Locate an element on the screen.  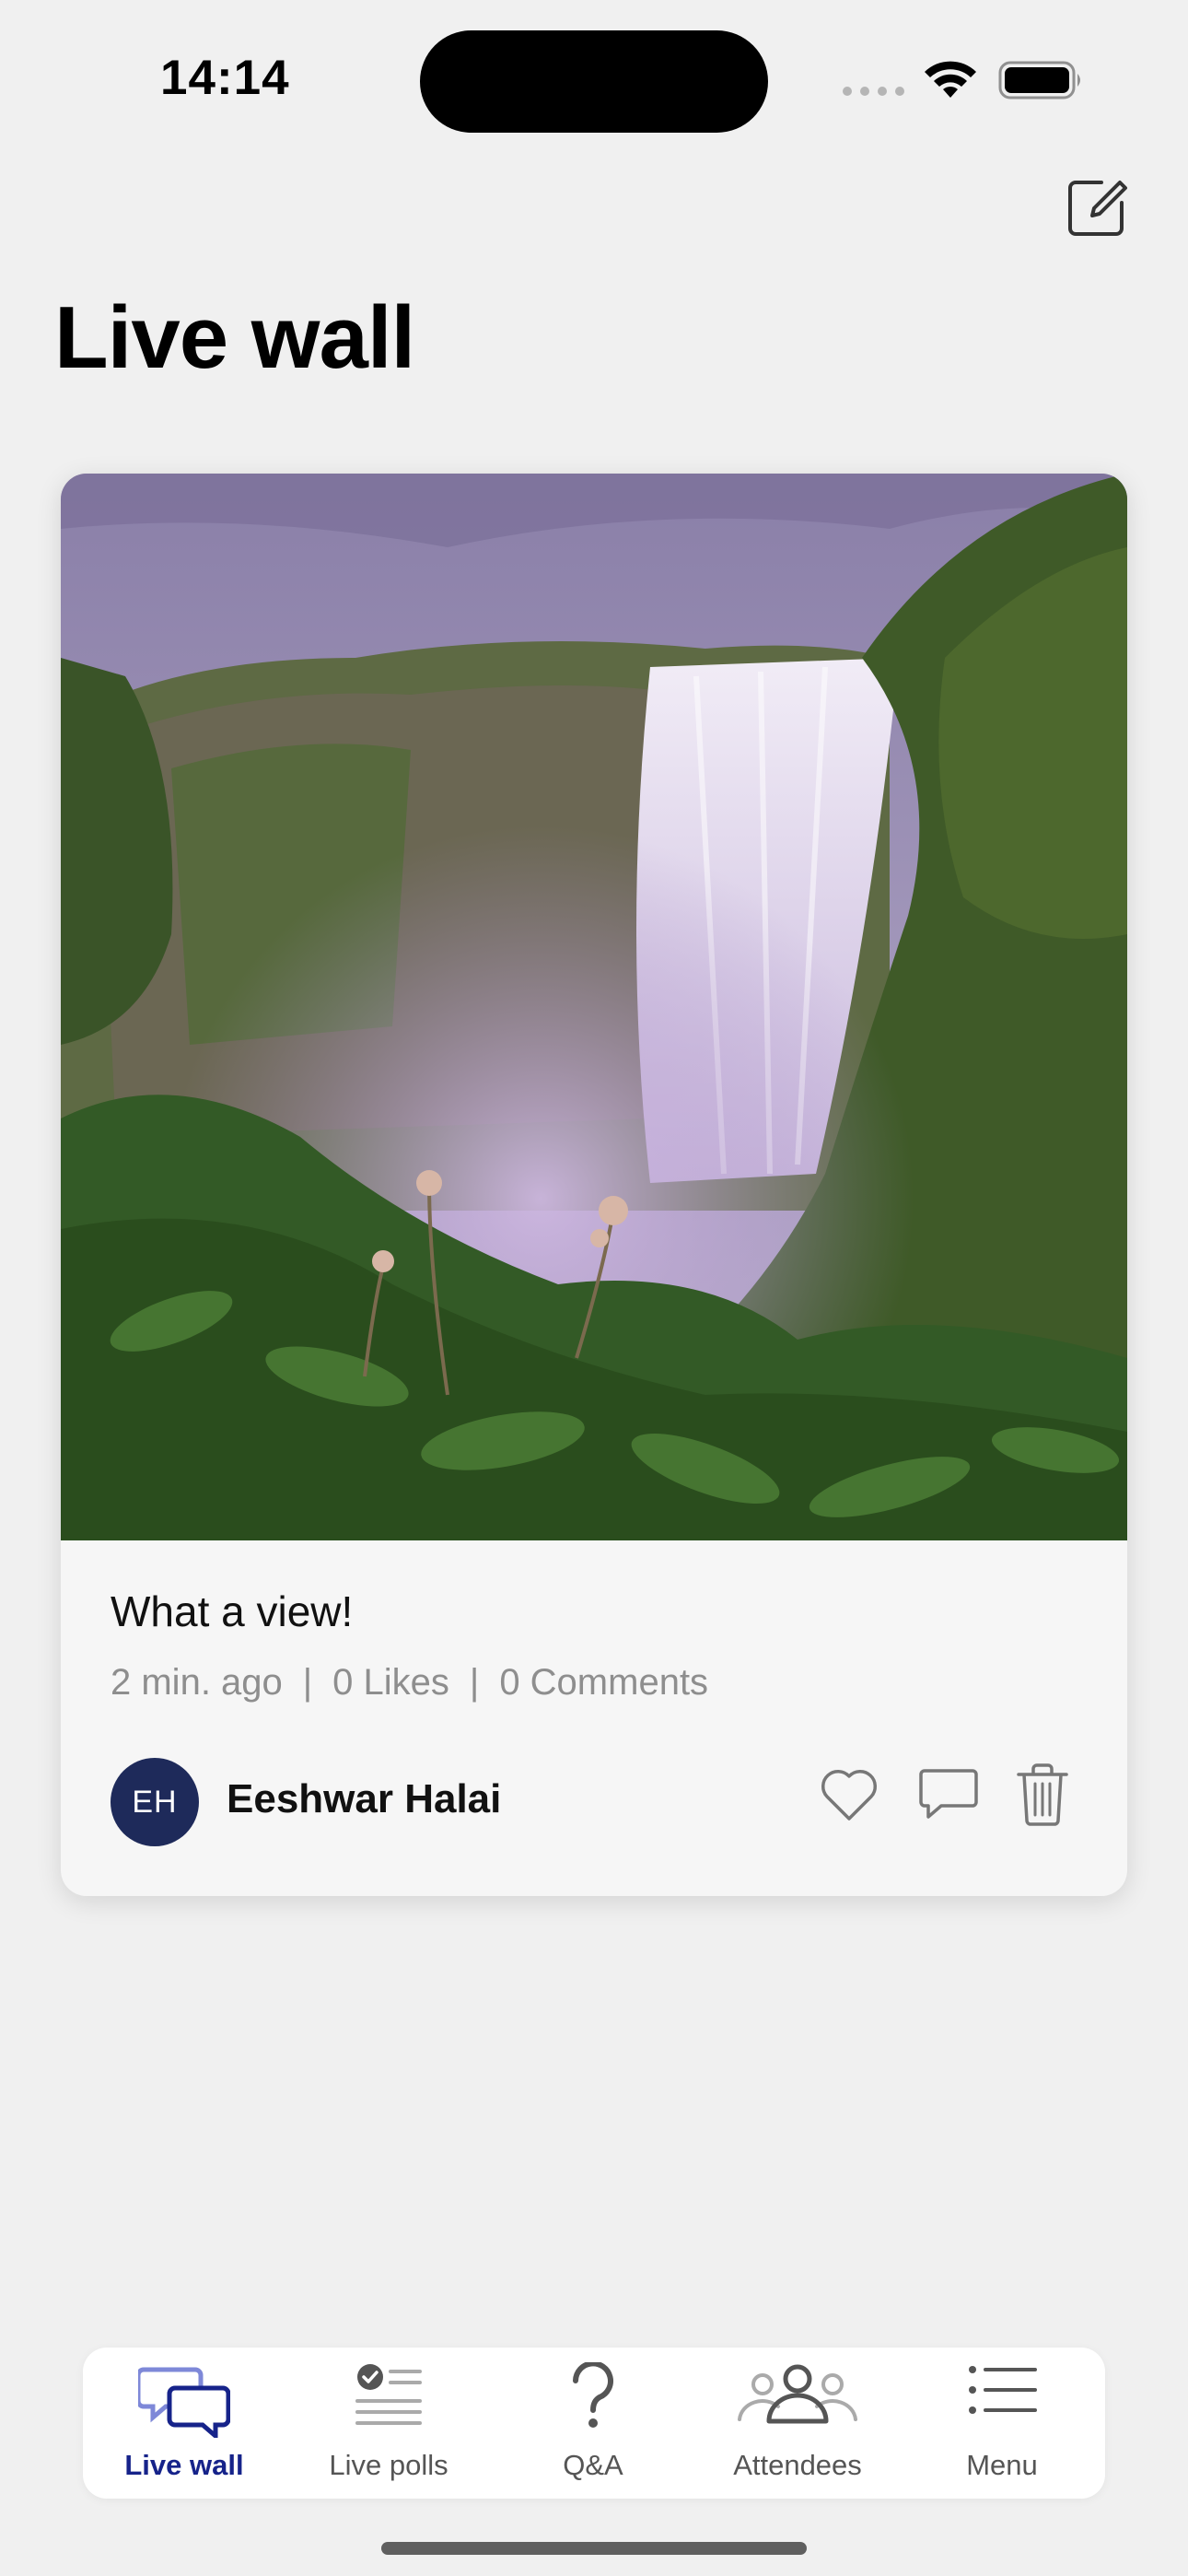
question-mark-icon is located at coordinates (593, 2395).